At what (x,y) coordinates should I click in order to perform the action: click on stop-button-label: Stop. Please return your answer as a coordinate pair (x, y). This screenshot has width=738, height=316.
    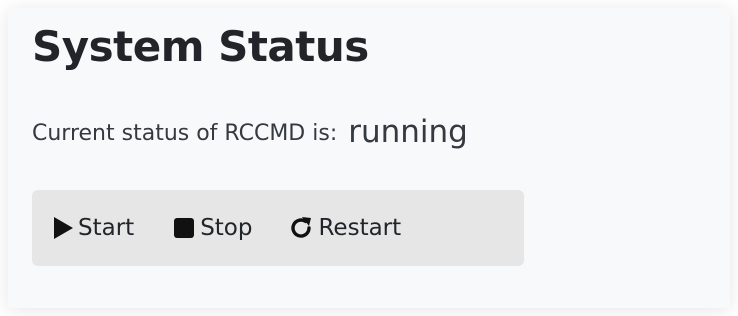
    Looking at the image, I should click on (226, 228).